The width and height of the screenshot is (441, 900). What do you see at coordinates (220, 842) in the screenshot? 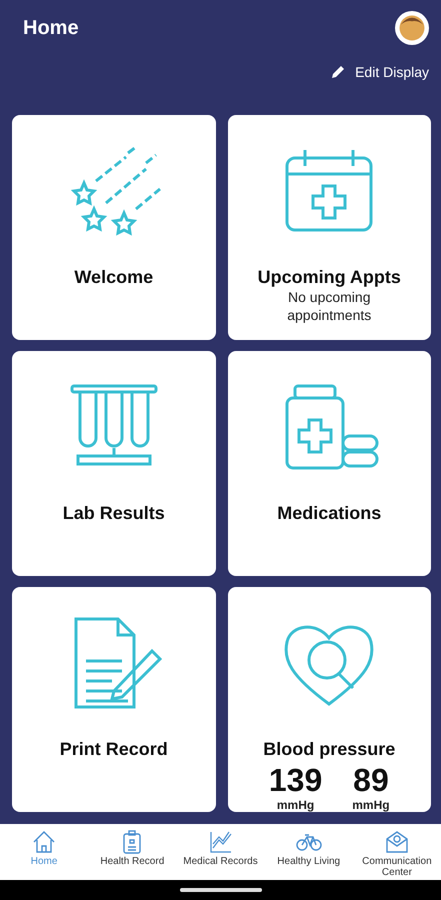
I see `chart-icon` at bounding box center [220, 842].